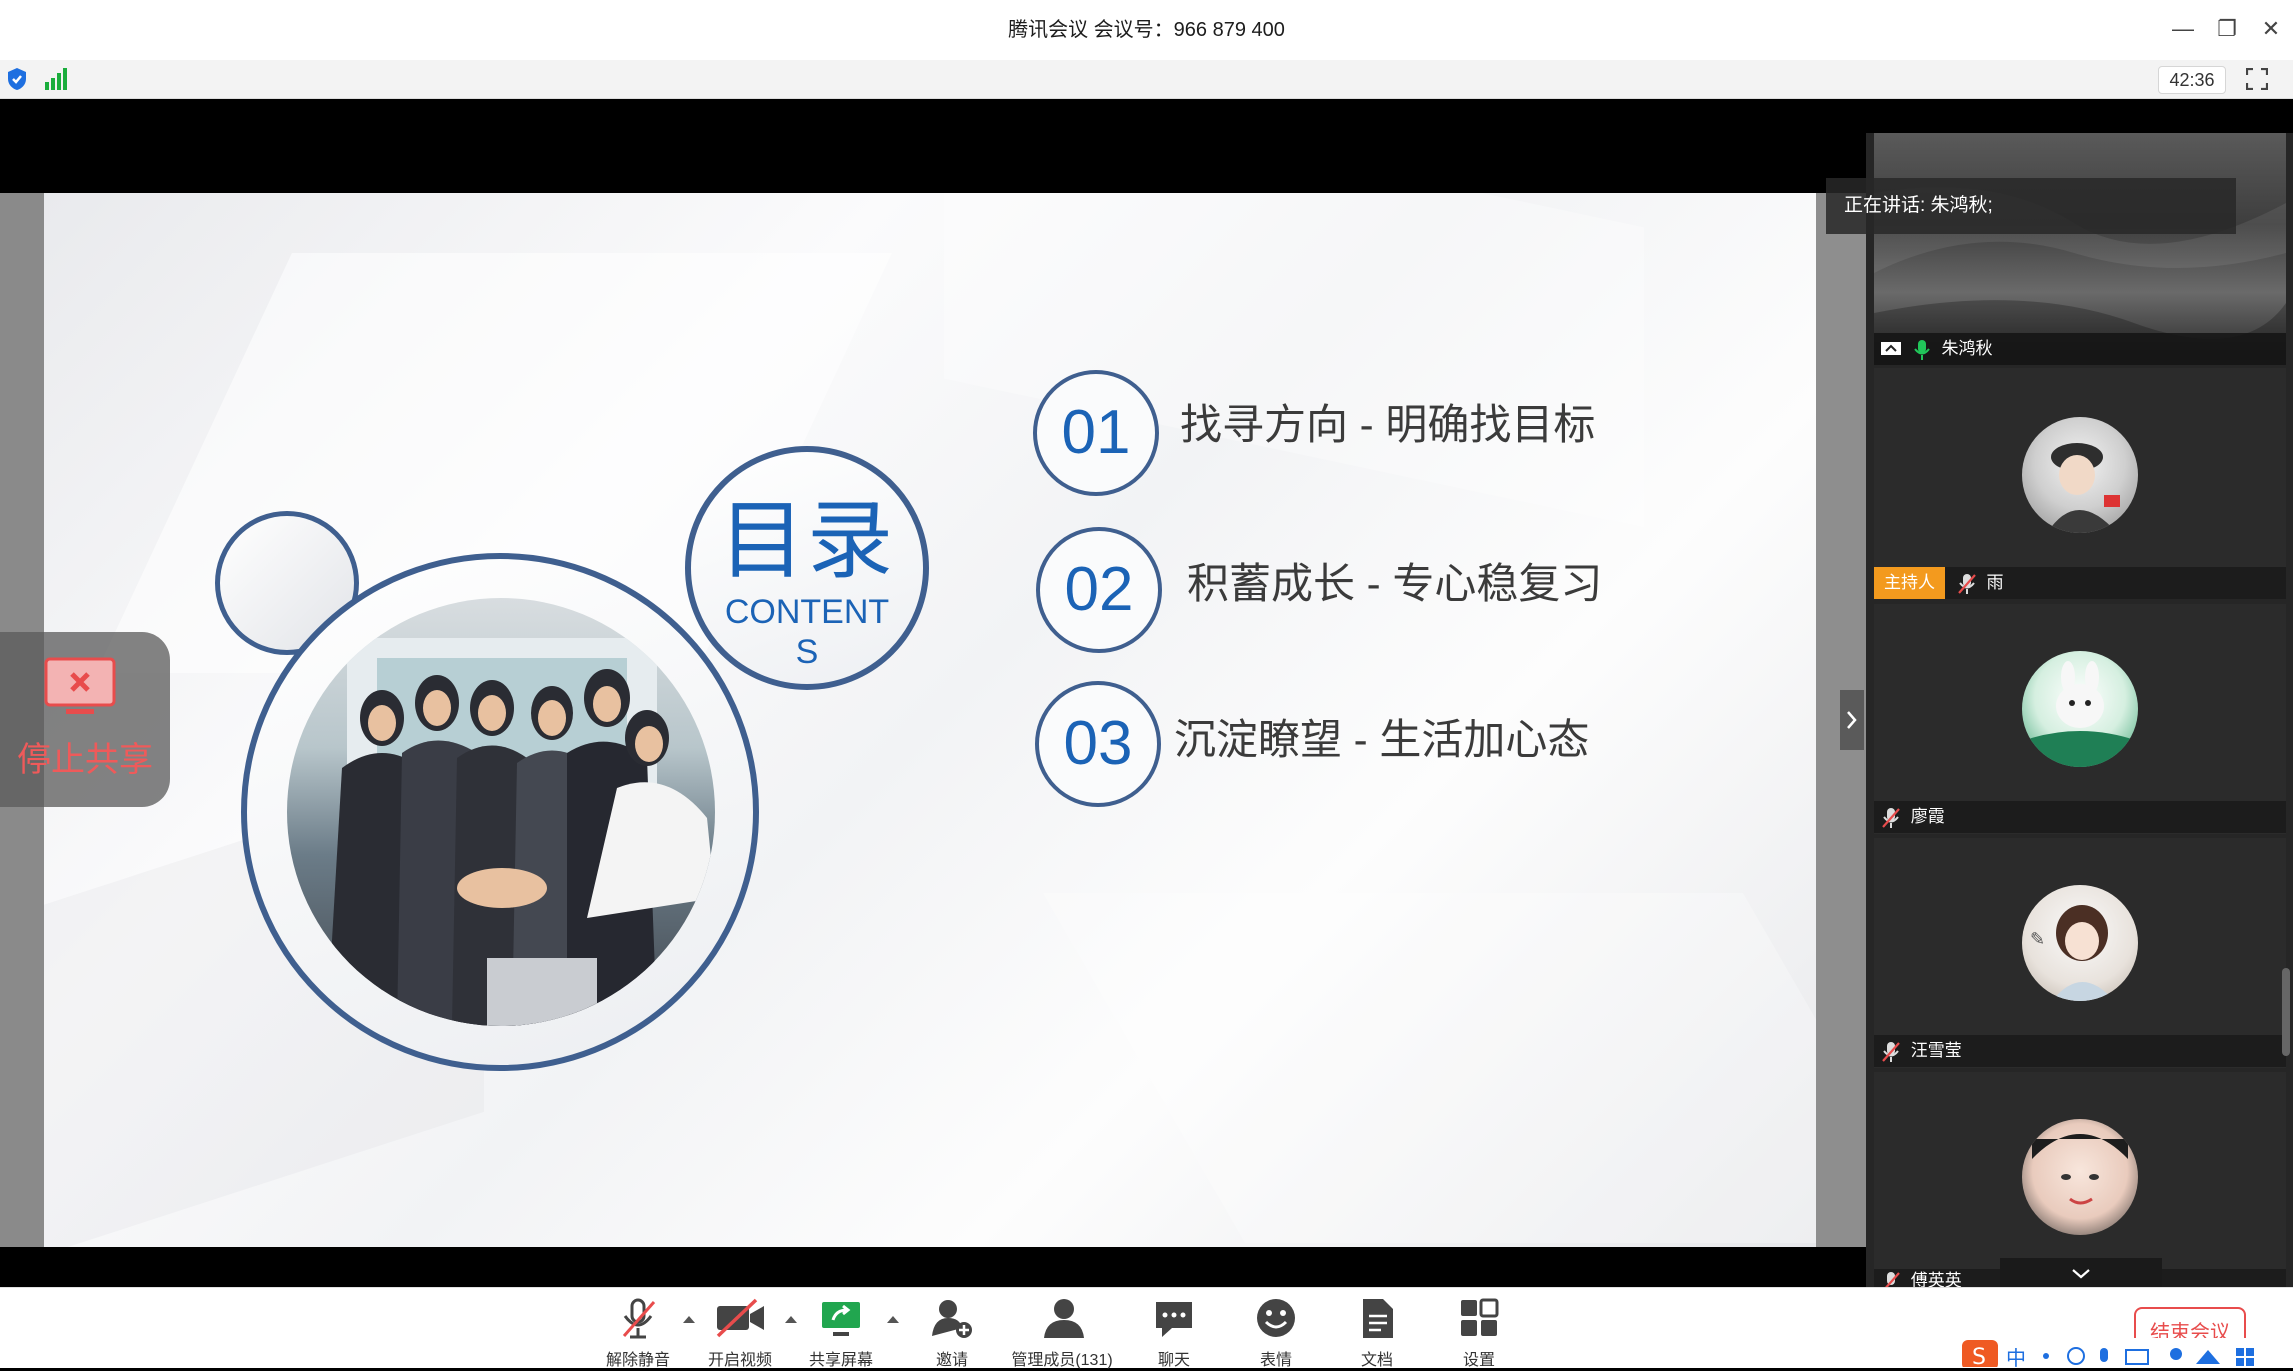 This screenshot has height=1371, width=2293. Describe the element at coordinates (1927, 816) in the screenshot. I see `participant-name-3: 廖霞` at that location.